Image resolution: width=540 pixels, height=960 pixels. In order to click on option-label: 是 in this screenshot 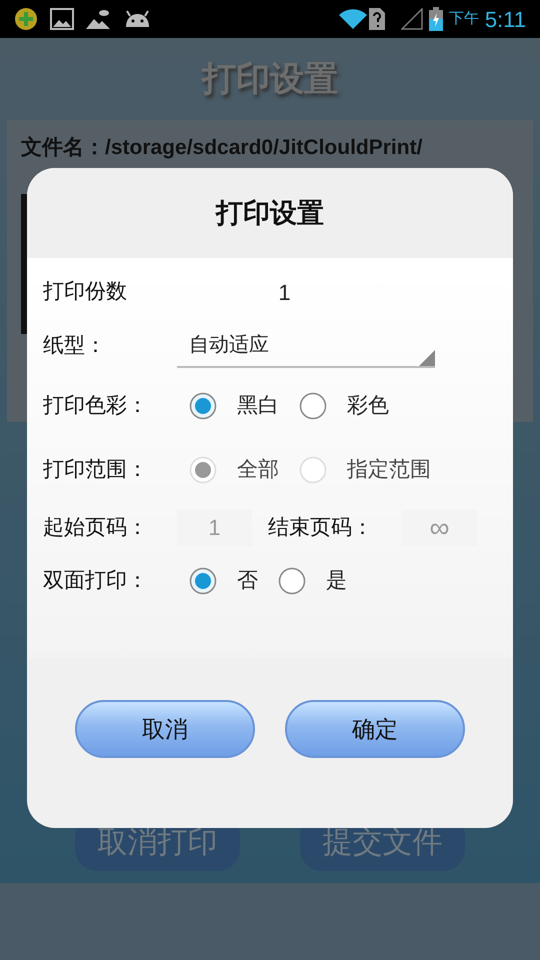, I will do `click(336, 581)`.